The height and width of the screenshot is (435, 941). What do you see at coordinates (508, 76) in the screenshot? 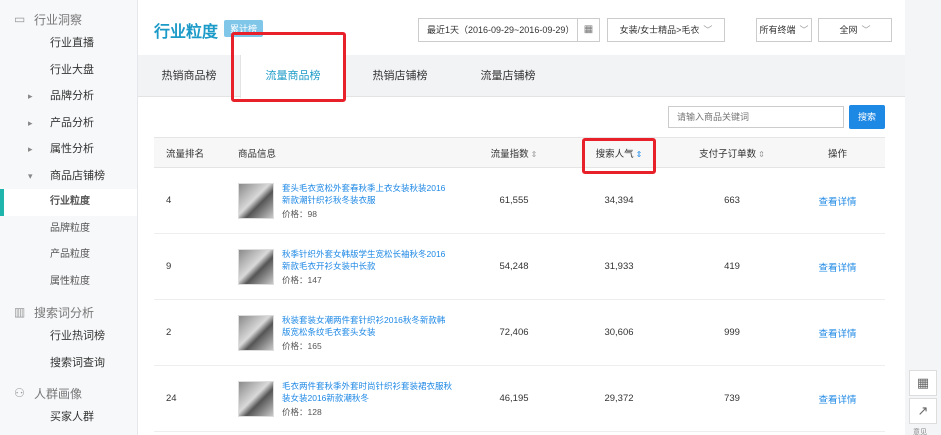
I see `tab-traffic-shops: 流量店铺榜` at bounding box center [508, 76].